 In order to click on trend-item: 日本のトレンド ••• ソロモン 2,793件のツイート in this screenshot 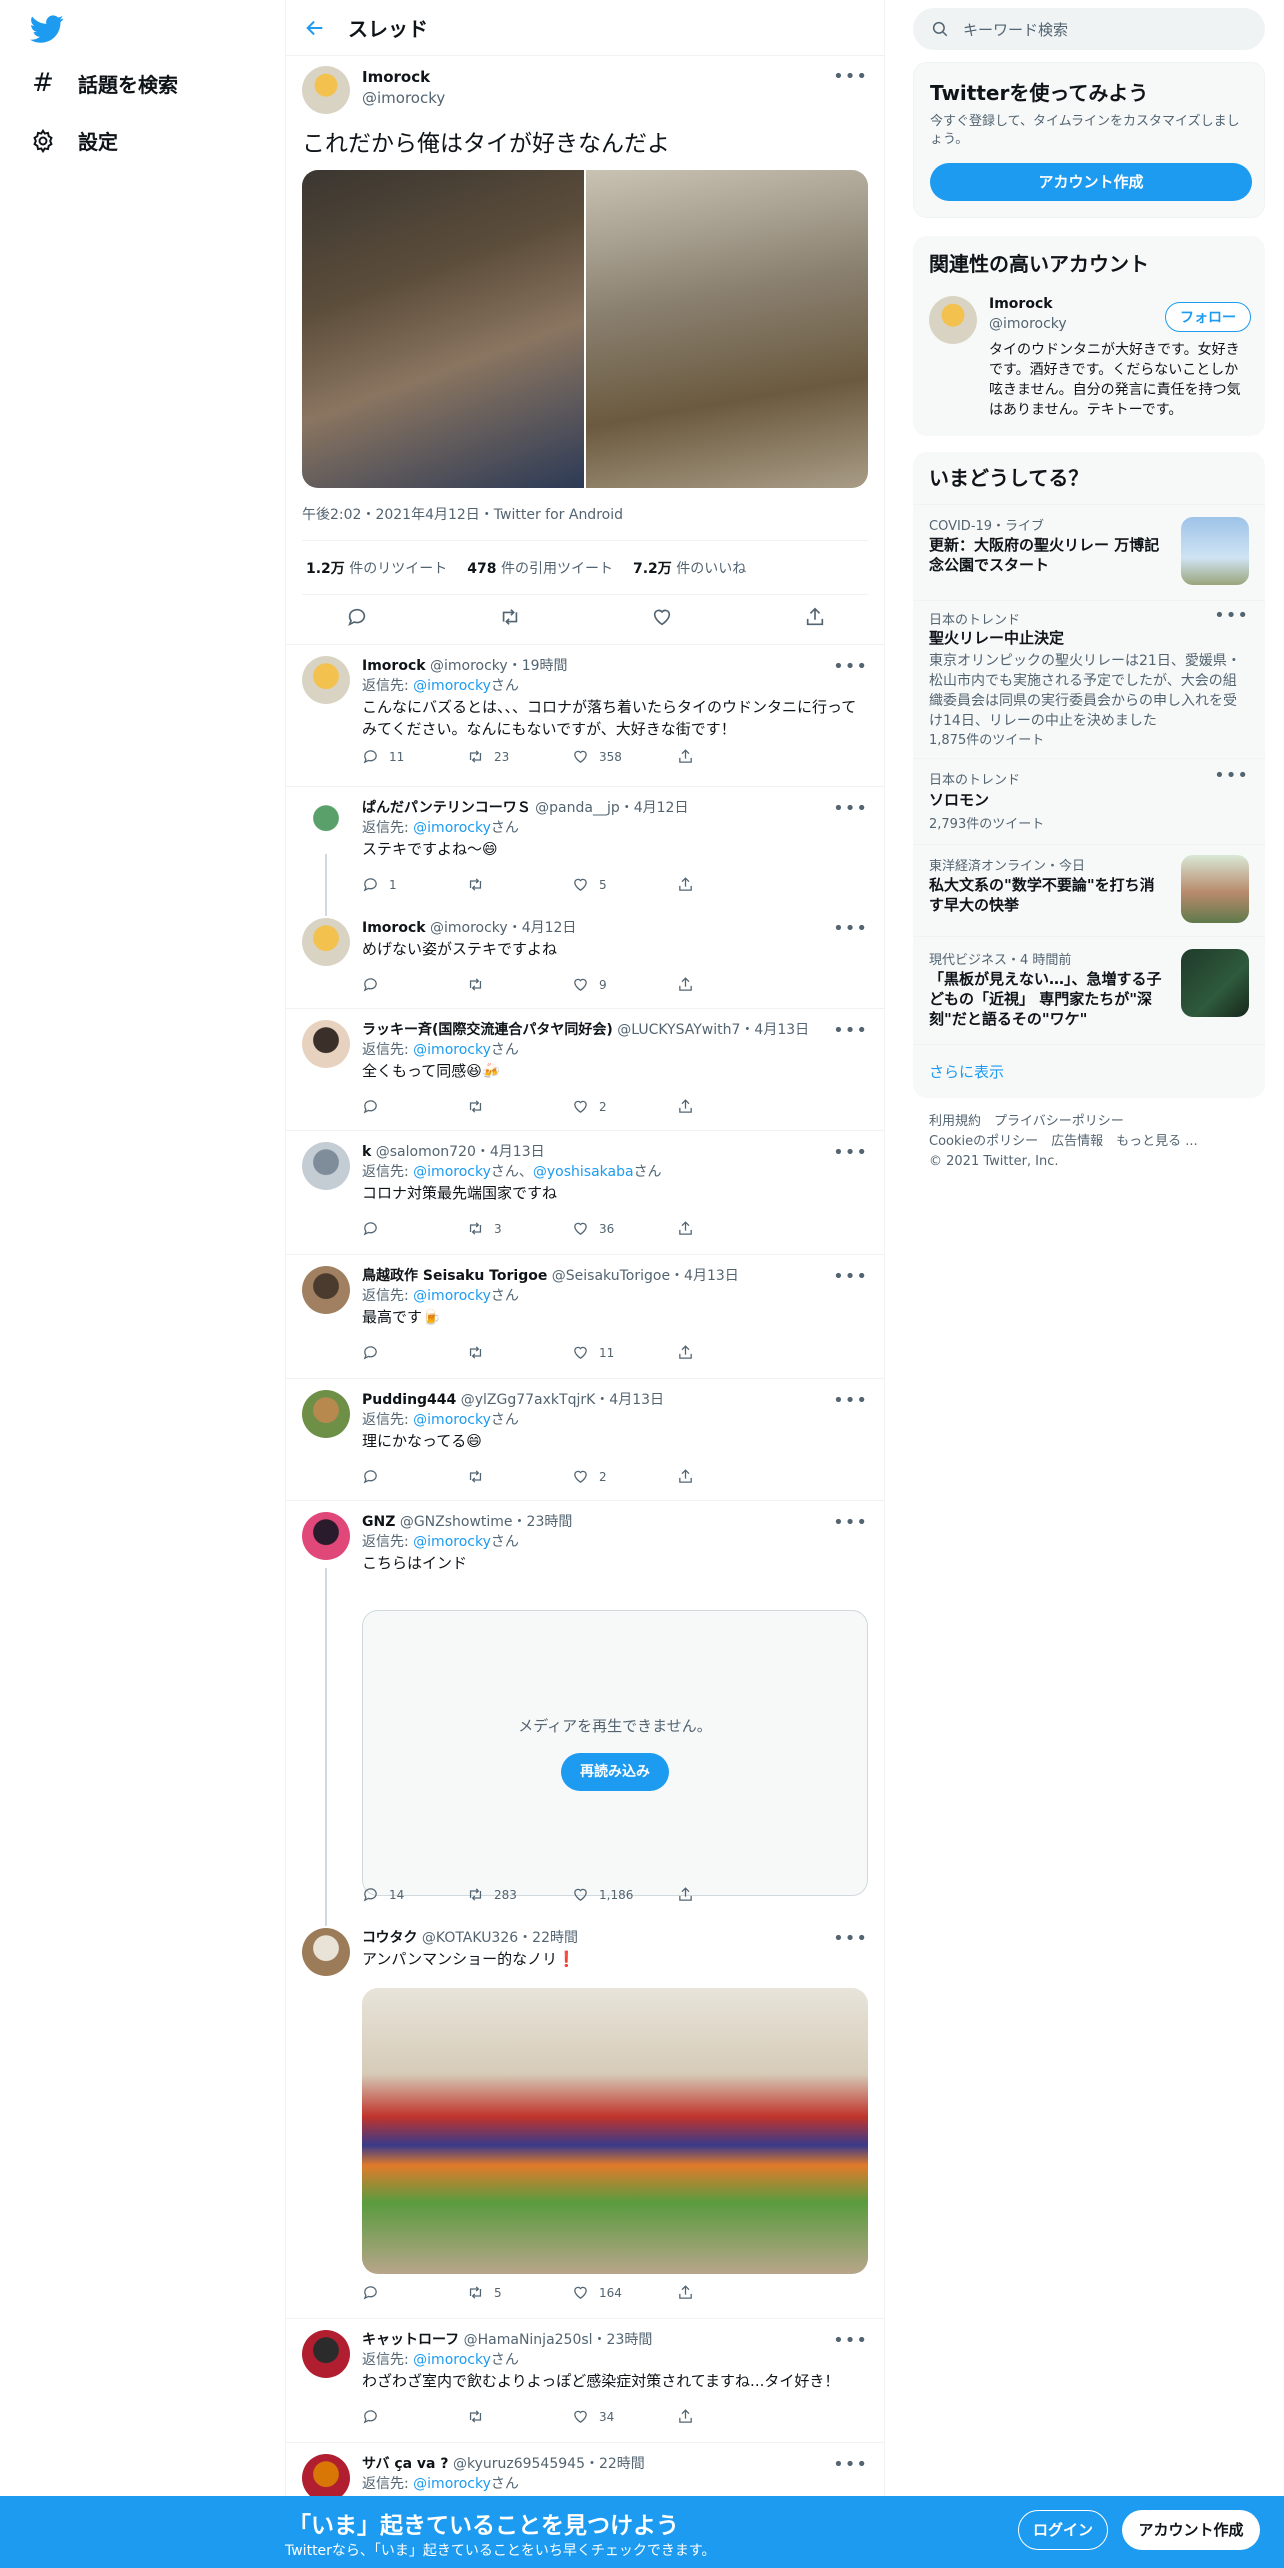, I will do `click(1089, 799)`.